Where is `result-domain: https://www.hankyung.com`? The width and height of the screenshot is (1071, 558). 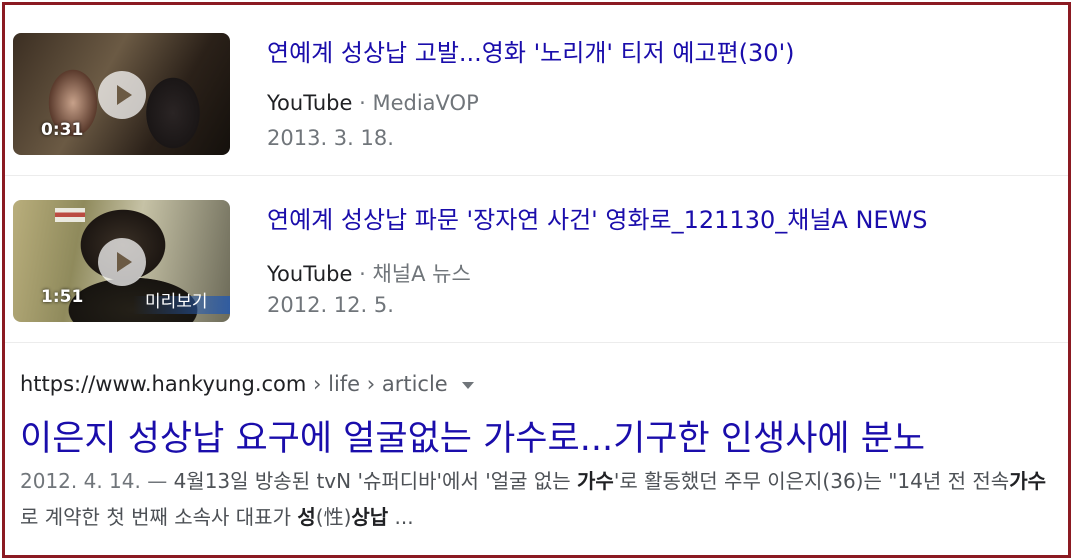
result-domain: https://www.hankyung.com is located at coordinates (163, 384).